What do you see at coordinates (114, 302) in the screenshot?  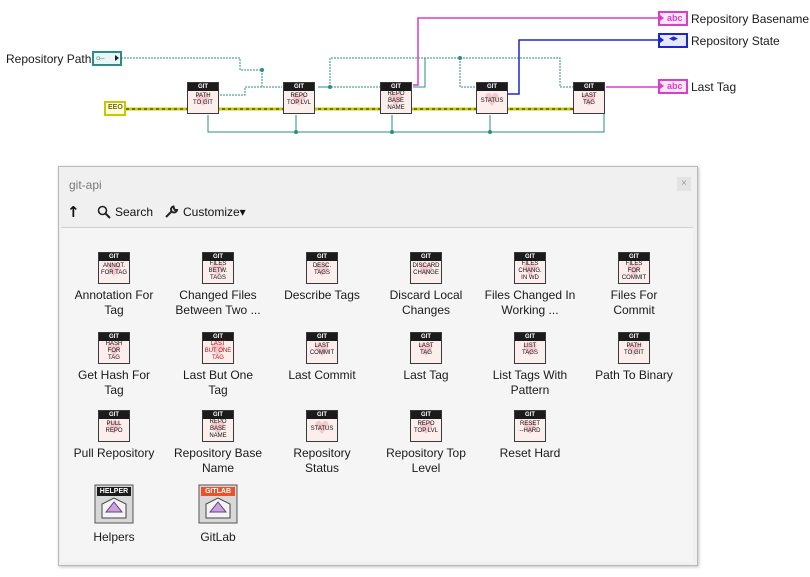 I see `item-label: Annotation For Tag` at bounding box center [114, 302].